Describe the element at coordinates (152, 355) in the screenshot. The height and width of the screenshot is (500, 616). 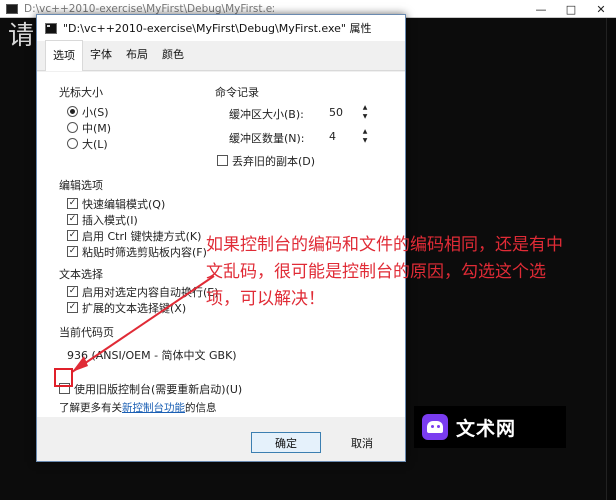
I see `codepage-value: 936 (ANSI/OEM - 简体中文 GBK)` at that location.